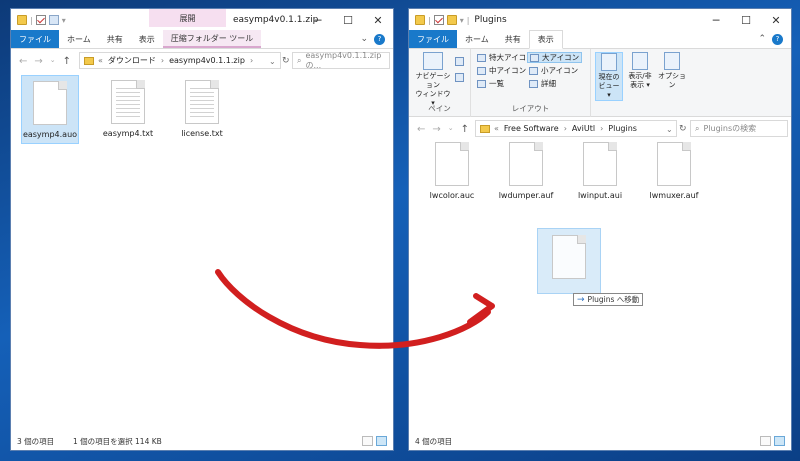 This screenshot has height=461, width=800. I want to click on title-bar: | ▾ 展開 easymp4v0.1.1.zip ─ ☐ ✕, so click(202, 20).